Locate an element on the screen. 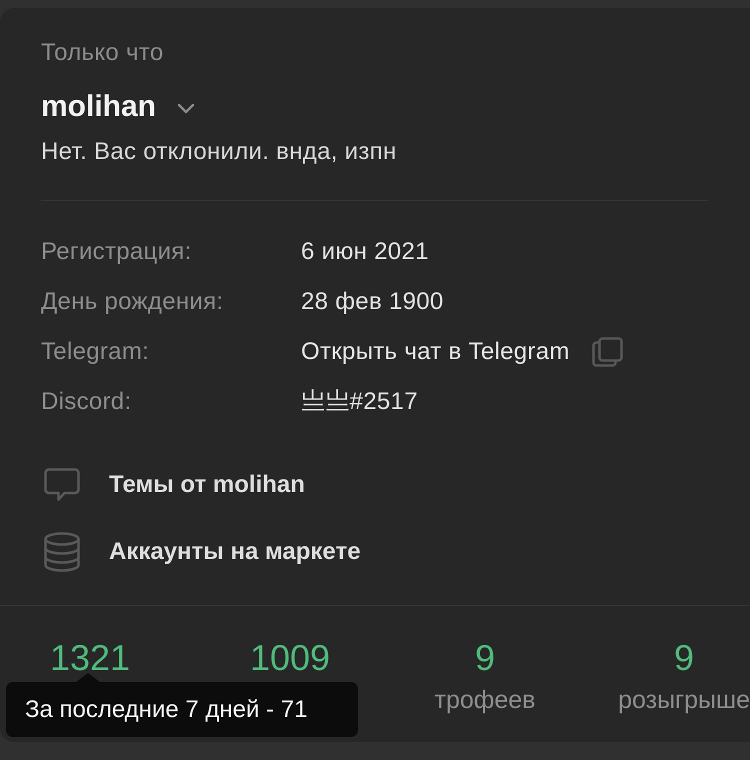  tooltip: За последние 7 дней - 71 is located at coordinates (182, 709).